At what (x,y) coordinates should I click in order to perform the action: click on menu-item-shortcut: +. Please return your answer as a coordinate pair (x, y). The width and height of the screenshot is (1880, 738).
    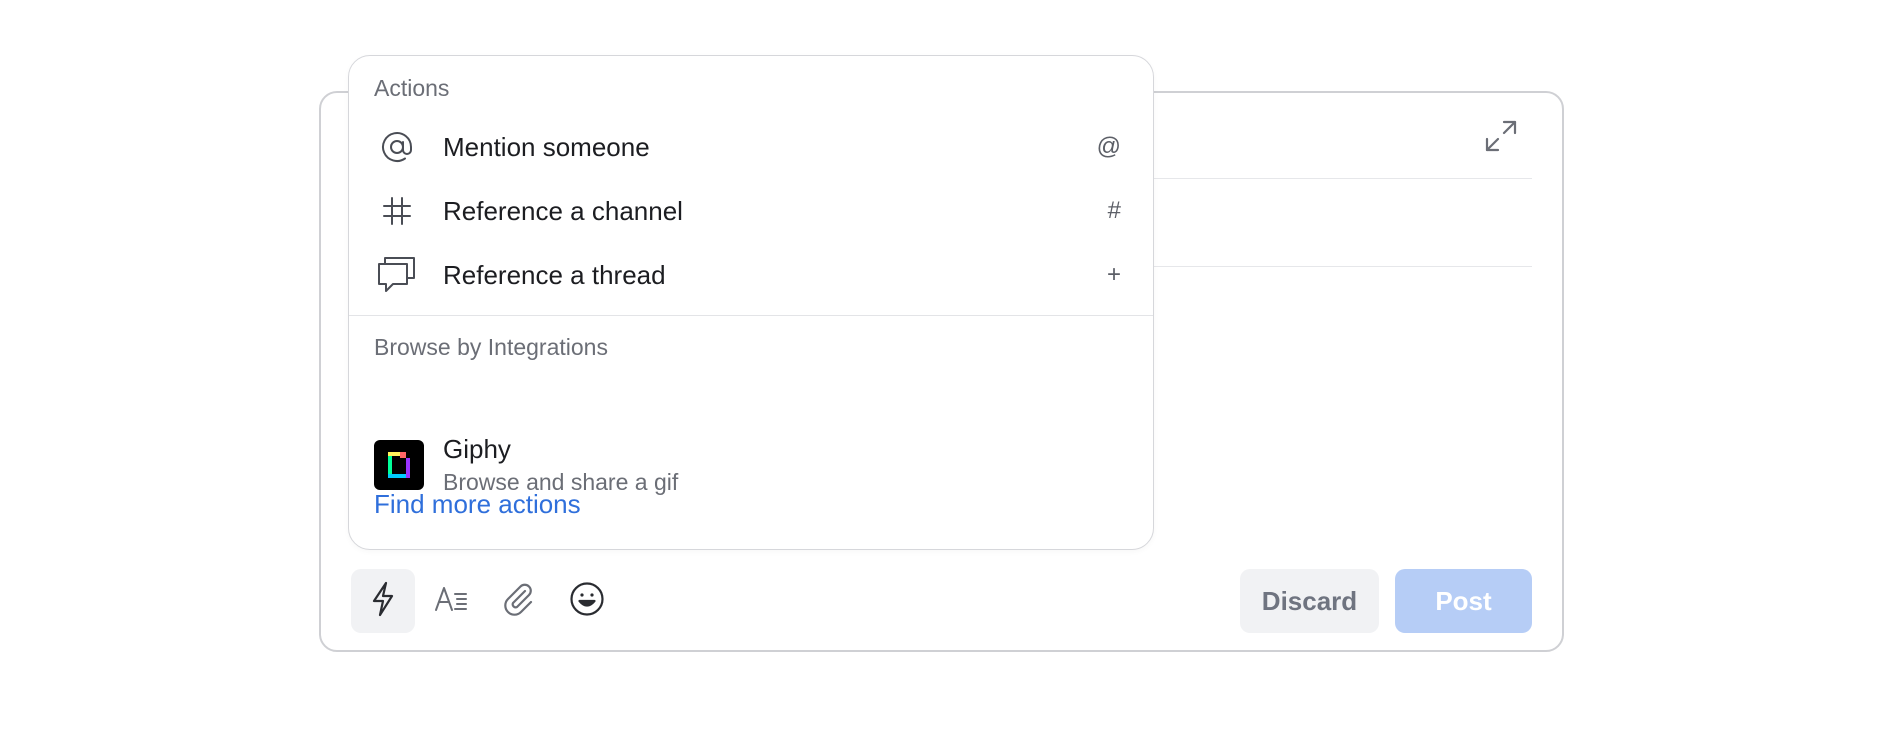
    Looking at the image, I should click on (1113, 274).